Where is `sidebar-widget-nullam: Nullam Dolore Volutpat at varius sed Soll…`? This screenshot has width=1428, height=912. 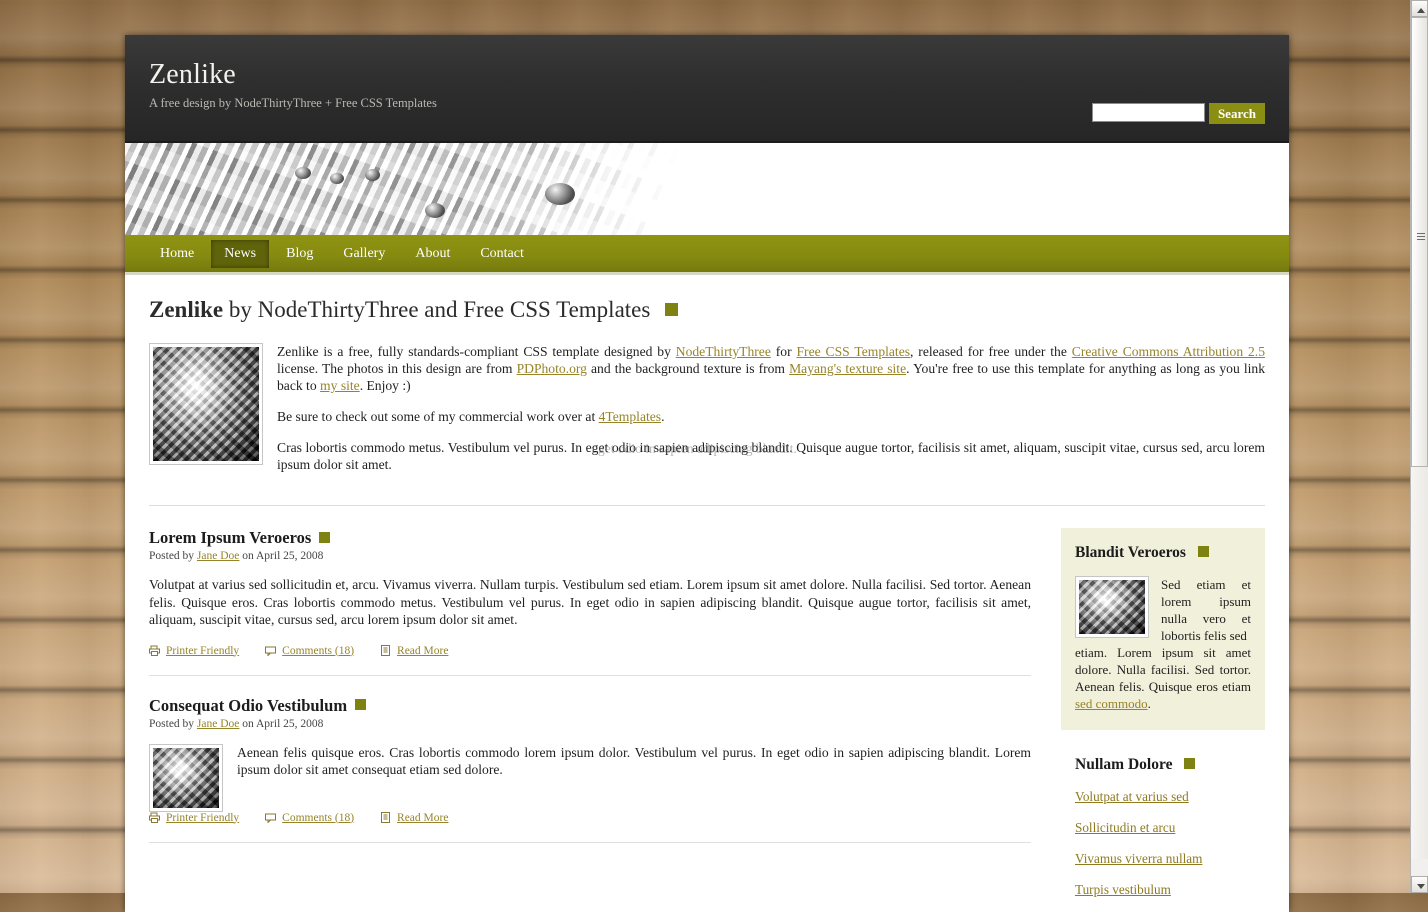
sidebar-widget-nullam: Nullam Dolore Volutpat at varius sed Soll… is located at coordinates (1163, 827).